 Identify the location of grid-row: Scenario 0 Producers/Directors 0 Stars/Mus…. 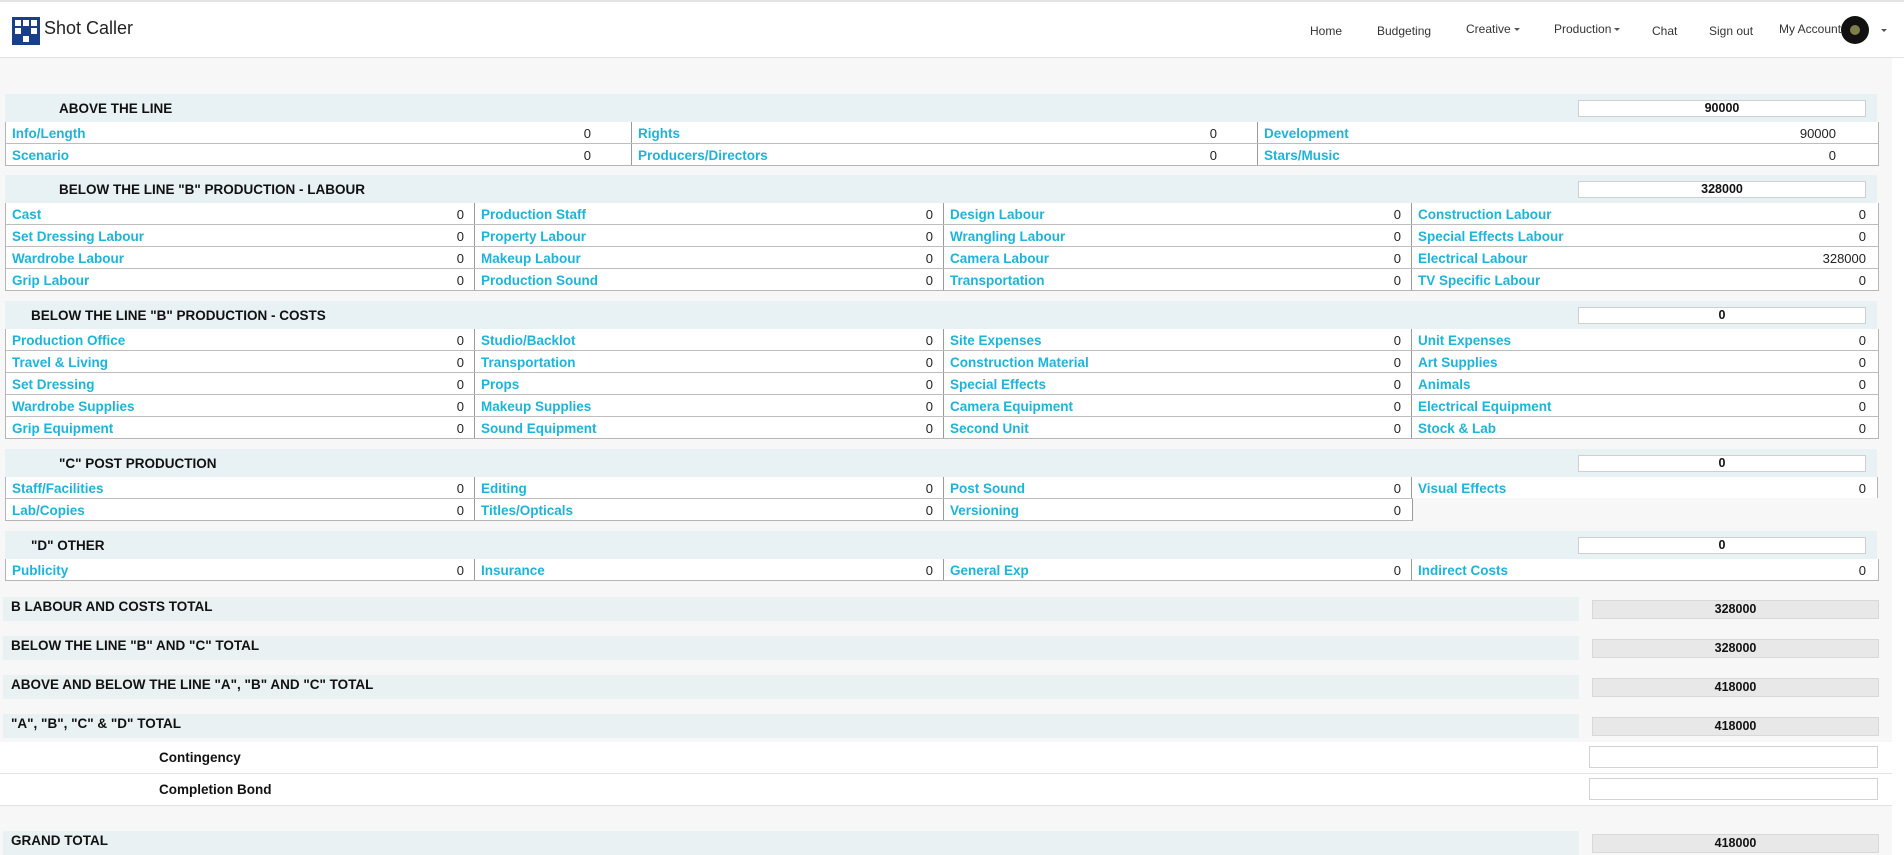
(942, 154).